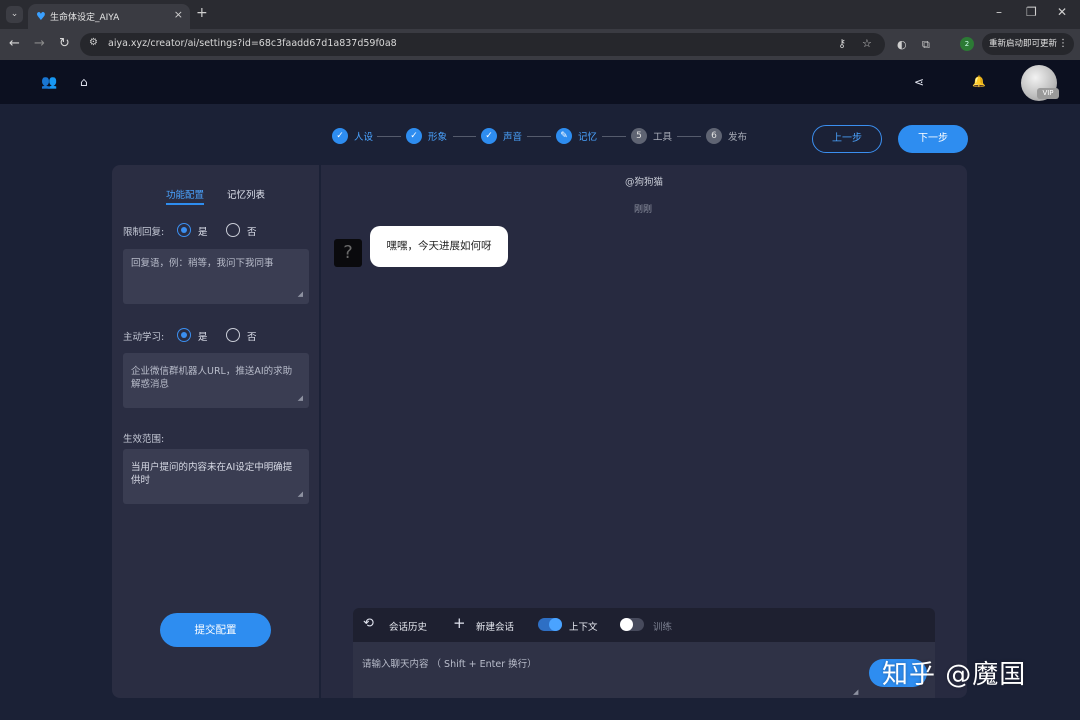  What do you see at coordinates (449, 663) in the screenshot?
I see `chat-input: 请输入聊天内容 （ Shift + Enter 换行）` at bounding box center [449, 663].